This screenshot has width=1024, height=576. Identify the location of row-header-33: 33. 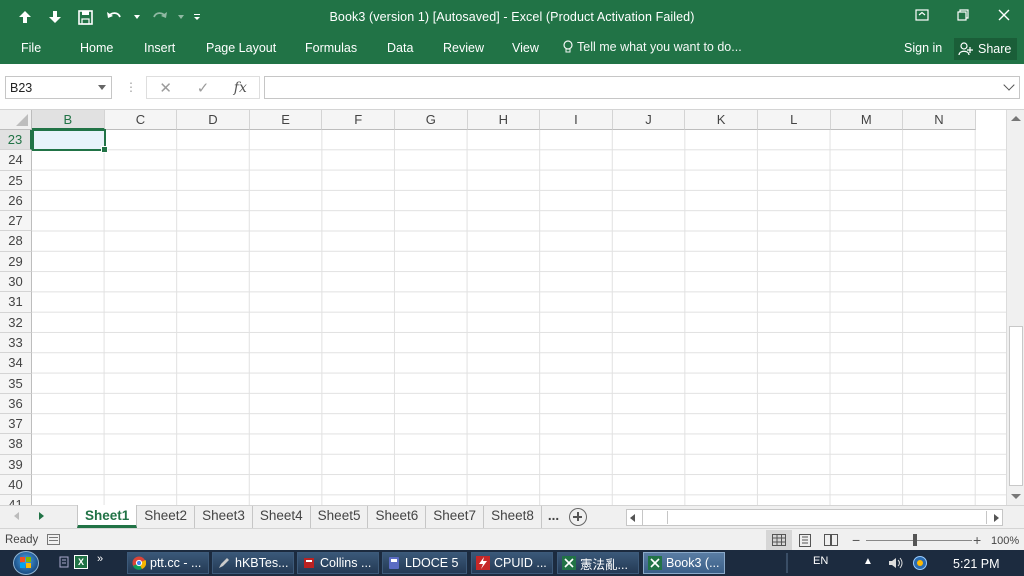
(16, 343).